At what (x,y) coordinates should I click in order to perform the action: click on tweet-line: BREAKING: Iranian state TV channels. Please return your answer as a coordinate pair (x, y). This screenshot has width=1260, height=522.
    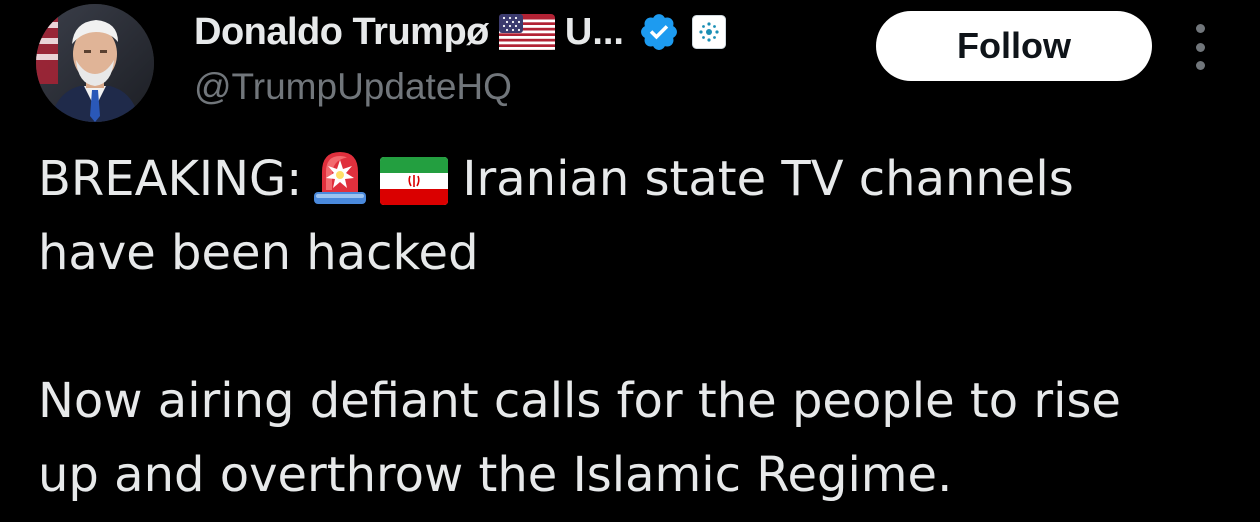
    Looking at the image, I should click on (638, 179).